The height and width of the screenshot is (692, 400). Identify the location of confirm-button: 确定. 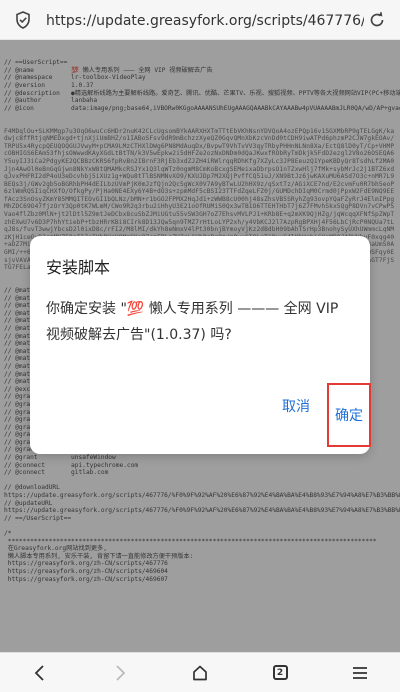
(349, 415).